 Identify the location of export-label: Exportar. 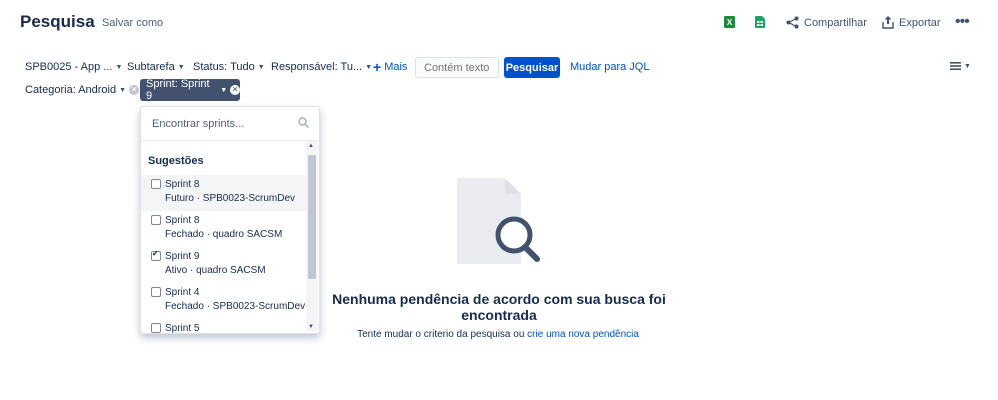
(920, 22).